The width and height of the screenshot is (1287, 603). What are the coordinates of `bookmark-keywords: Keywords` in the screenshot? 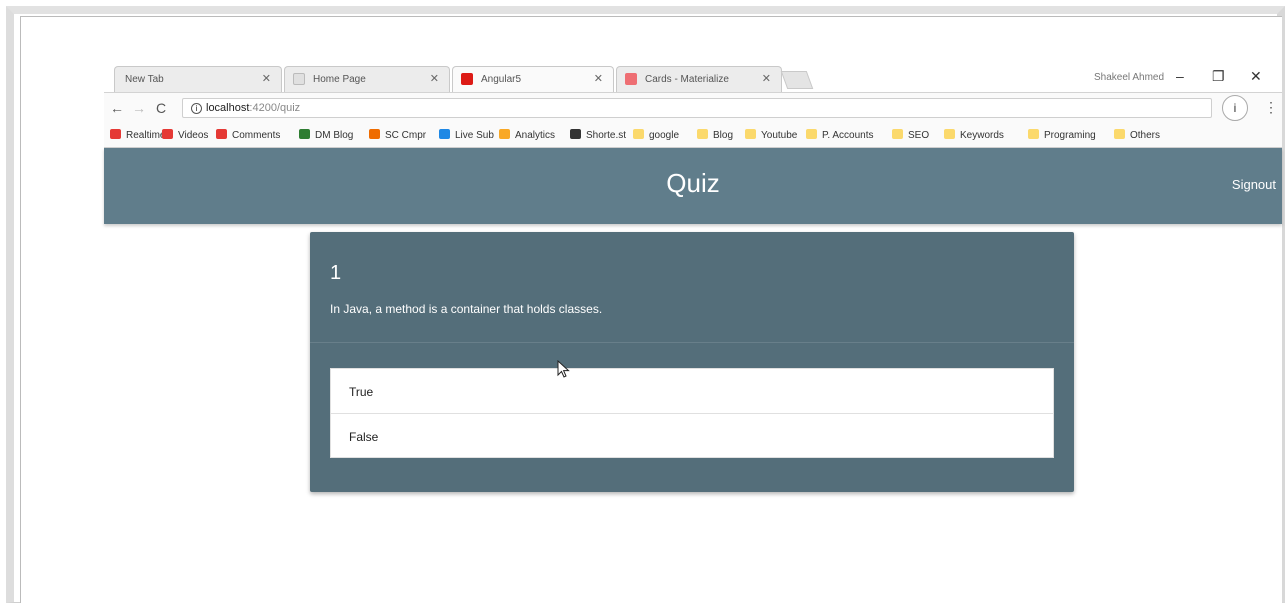 It's located at (974, 135).